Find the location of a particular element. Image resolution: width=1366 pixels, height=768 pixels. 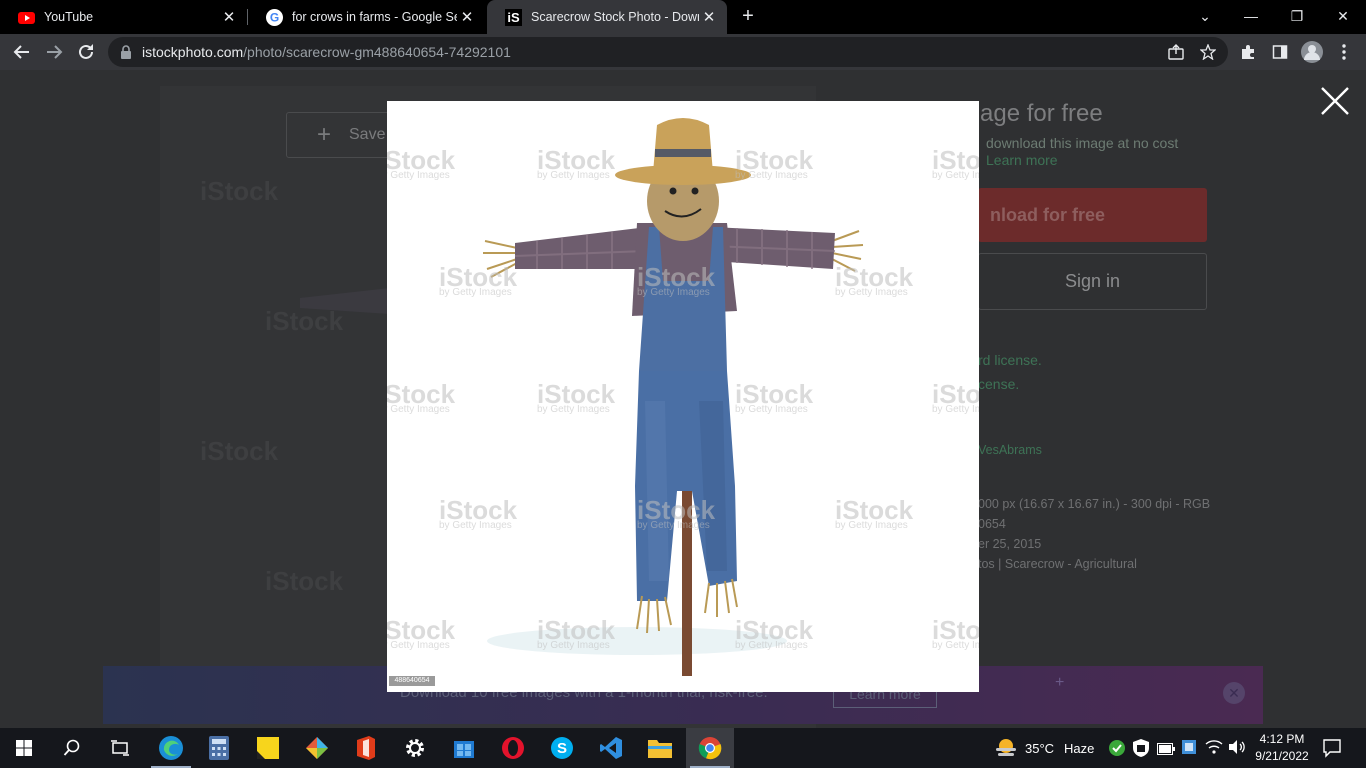

contributor-link: VesAbrams is located at coordinates (1010, 450).